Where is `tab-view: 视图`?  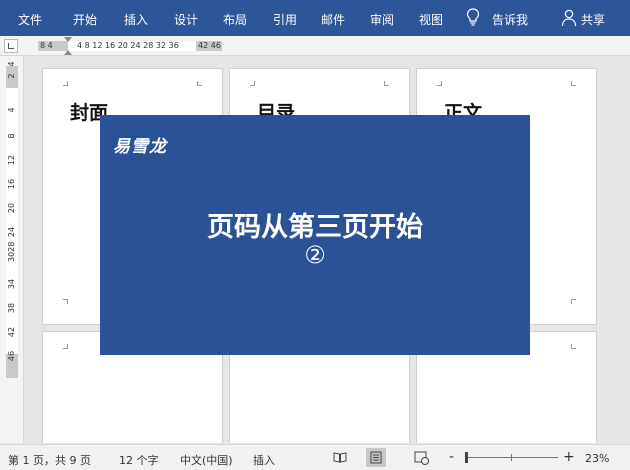
tab-view: 视图 is located at coordinates (431, 19).